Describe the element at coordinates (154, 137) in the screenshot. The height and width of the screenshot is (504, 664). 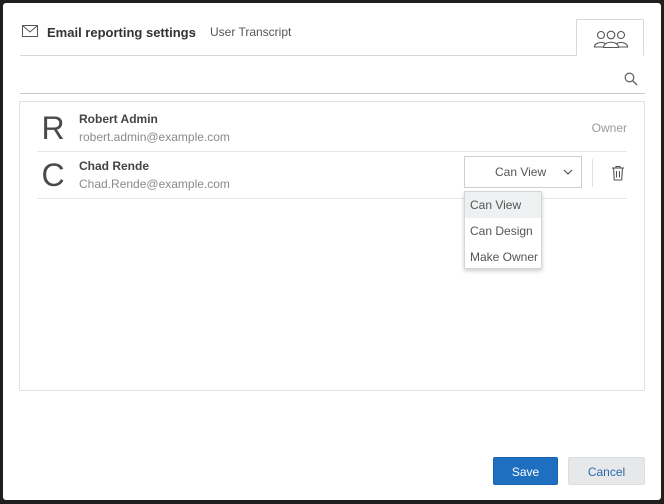
I see `user-email: robert.admin@example.com` at that location.